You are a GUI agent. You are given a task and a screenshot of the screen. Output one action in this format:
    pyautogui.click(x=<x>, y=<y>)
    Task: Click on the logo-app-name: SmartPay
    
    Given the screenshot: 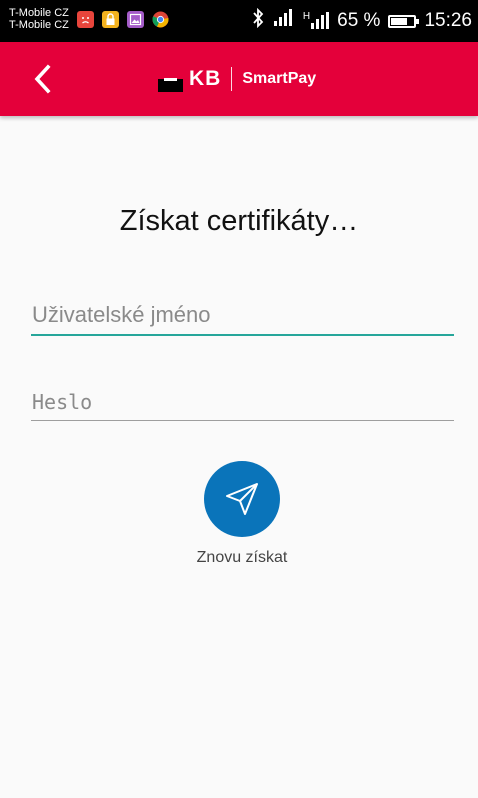 What is the action you would take?
    pyautogui.click(x=279, y=78)
    